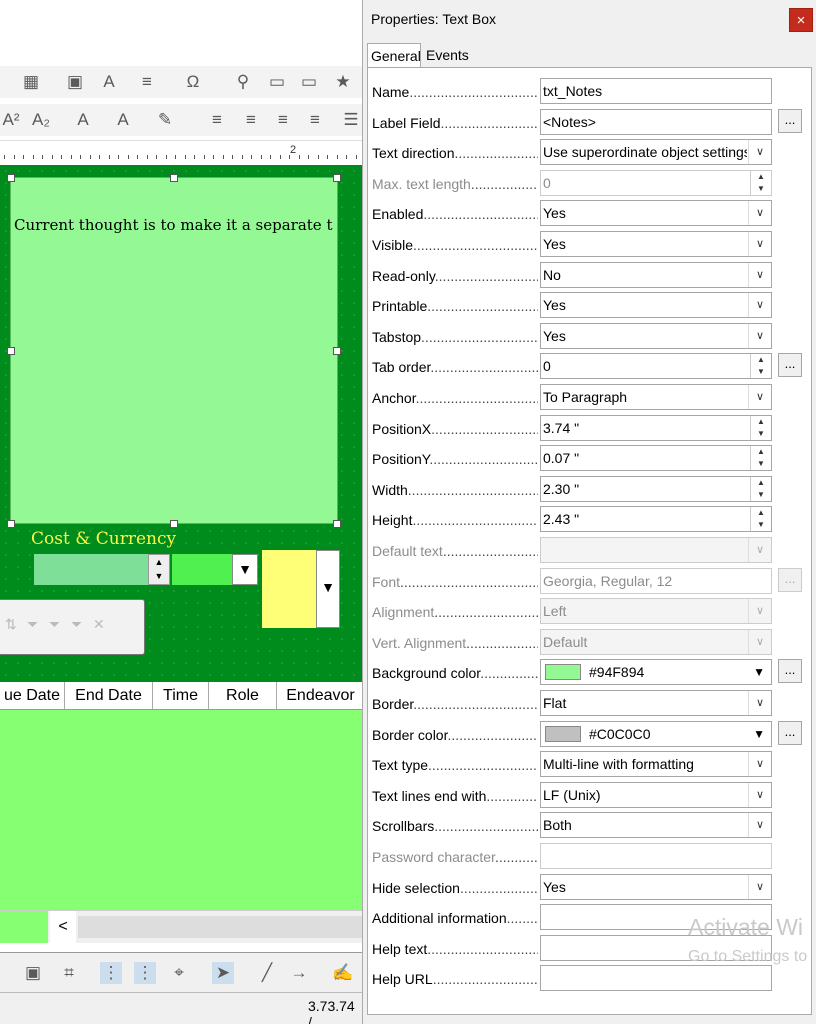 The height and width of the screenshot is (1024, 816). Describe the element at coordinates (301, 589) in the screenshot. I see `yellow-listbox: ▼` at that location.